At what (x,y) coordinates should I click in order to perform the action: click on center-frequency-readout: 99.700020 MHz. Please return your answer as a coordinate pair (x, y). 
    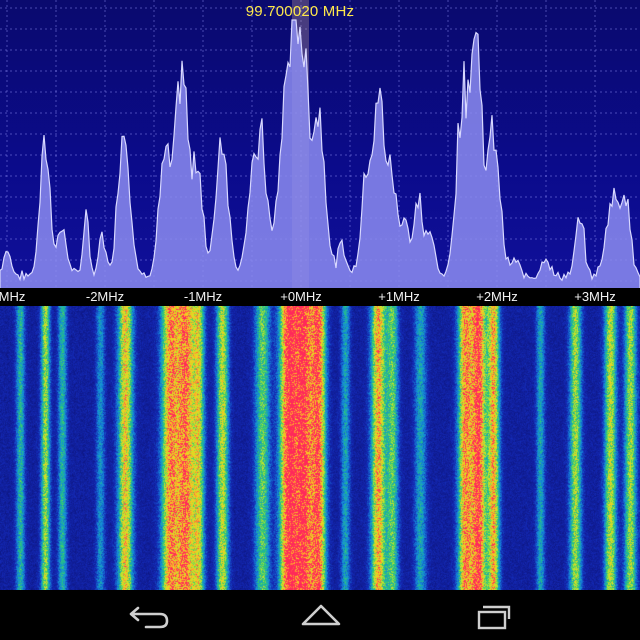
    Looking at the image, I should click on (300, 11).